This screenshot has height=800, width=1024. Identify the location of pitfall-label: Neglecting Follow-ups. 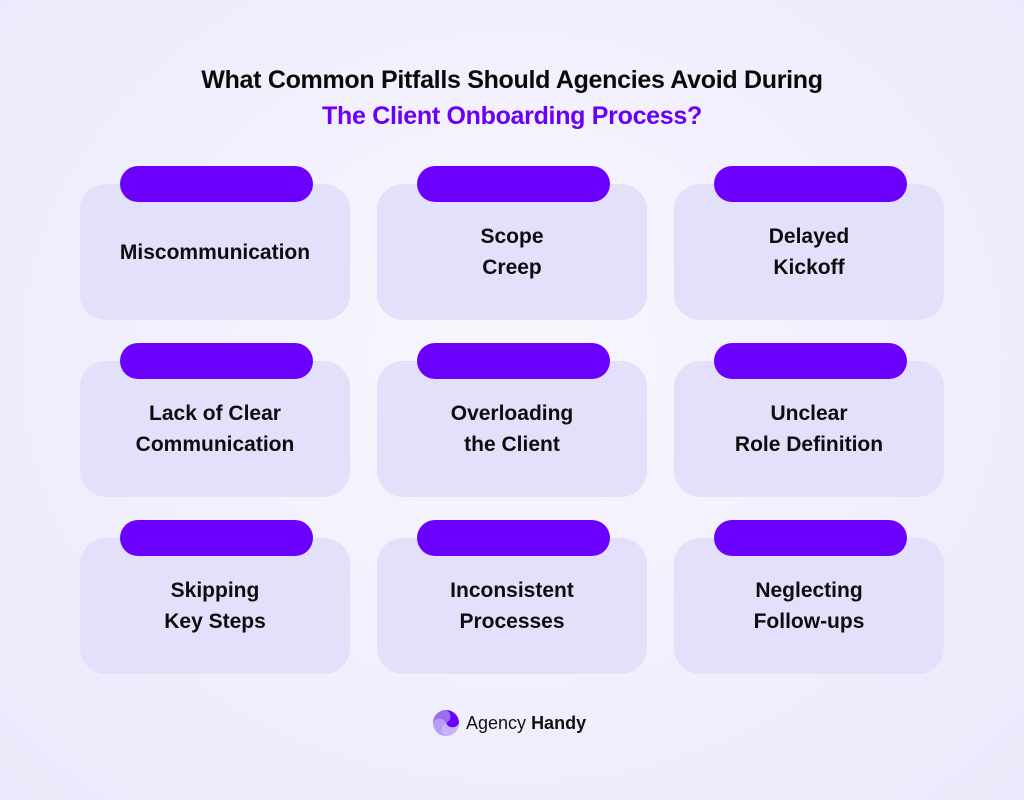
(809, 606).